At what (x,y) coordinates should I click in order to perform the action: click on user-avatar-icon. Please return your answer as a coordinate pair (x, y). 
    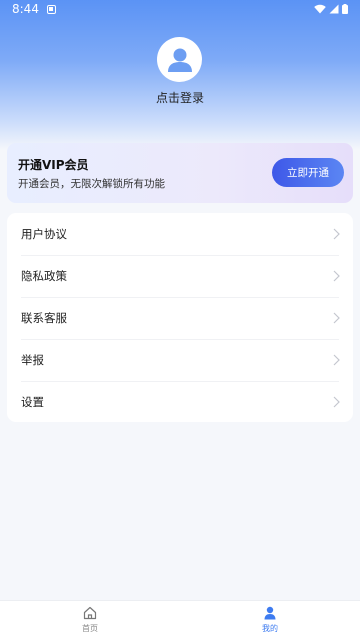
    Looking at the image, I should click on (179, 60).